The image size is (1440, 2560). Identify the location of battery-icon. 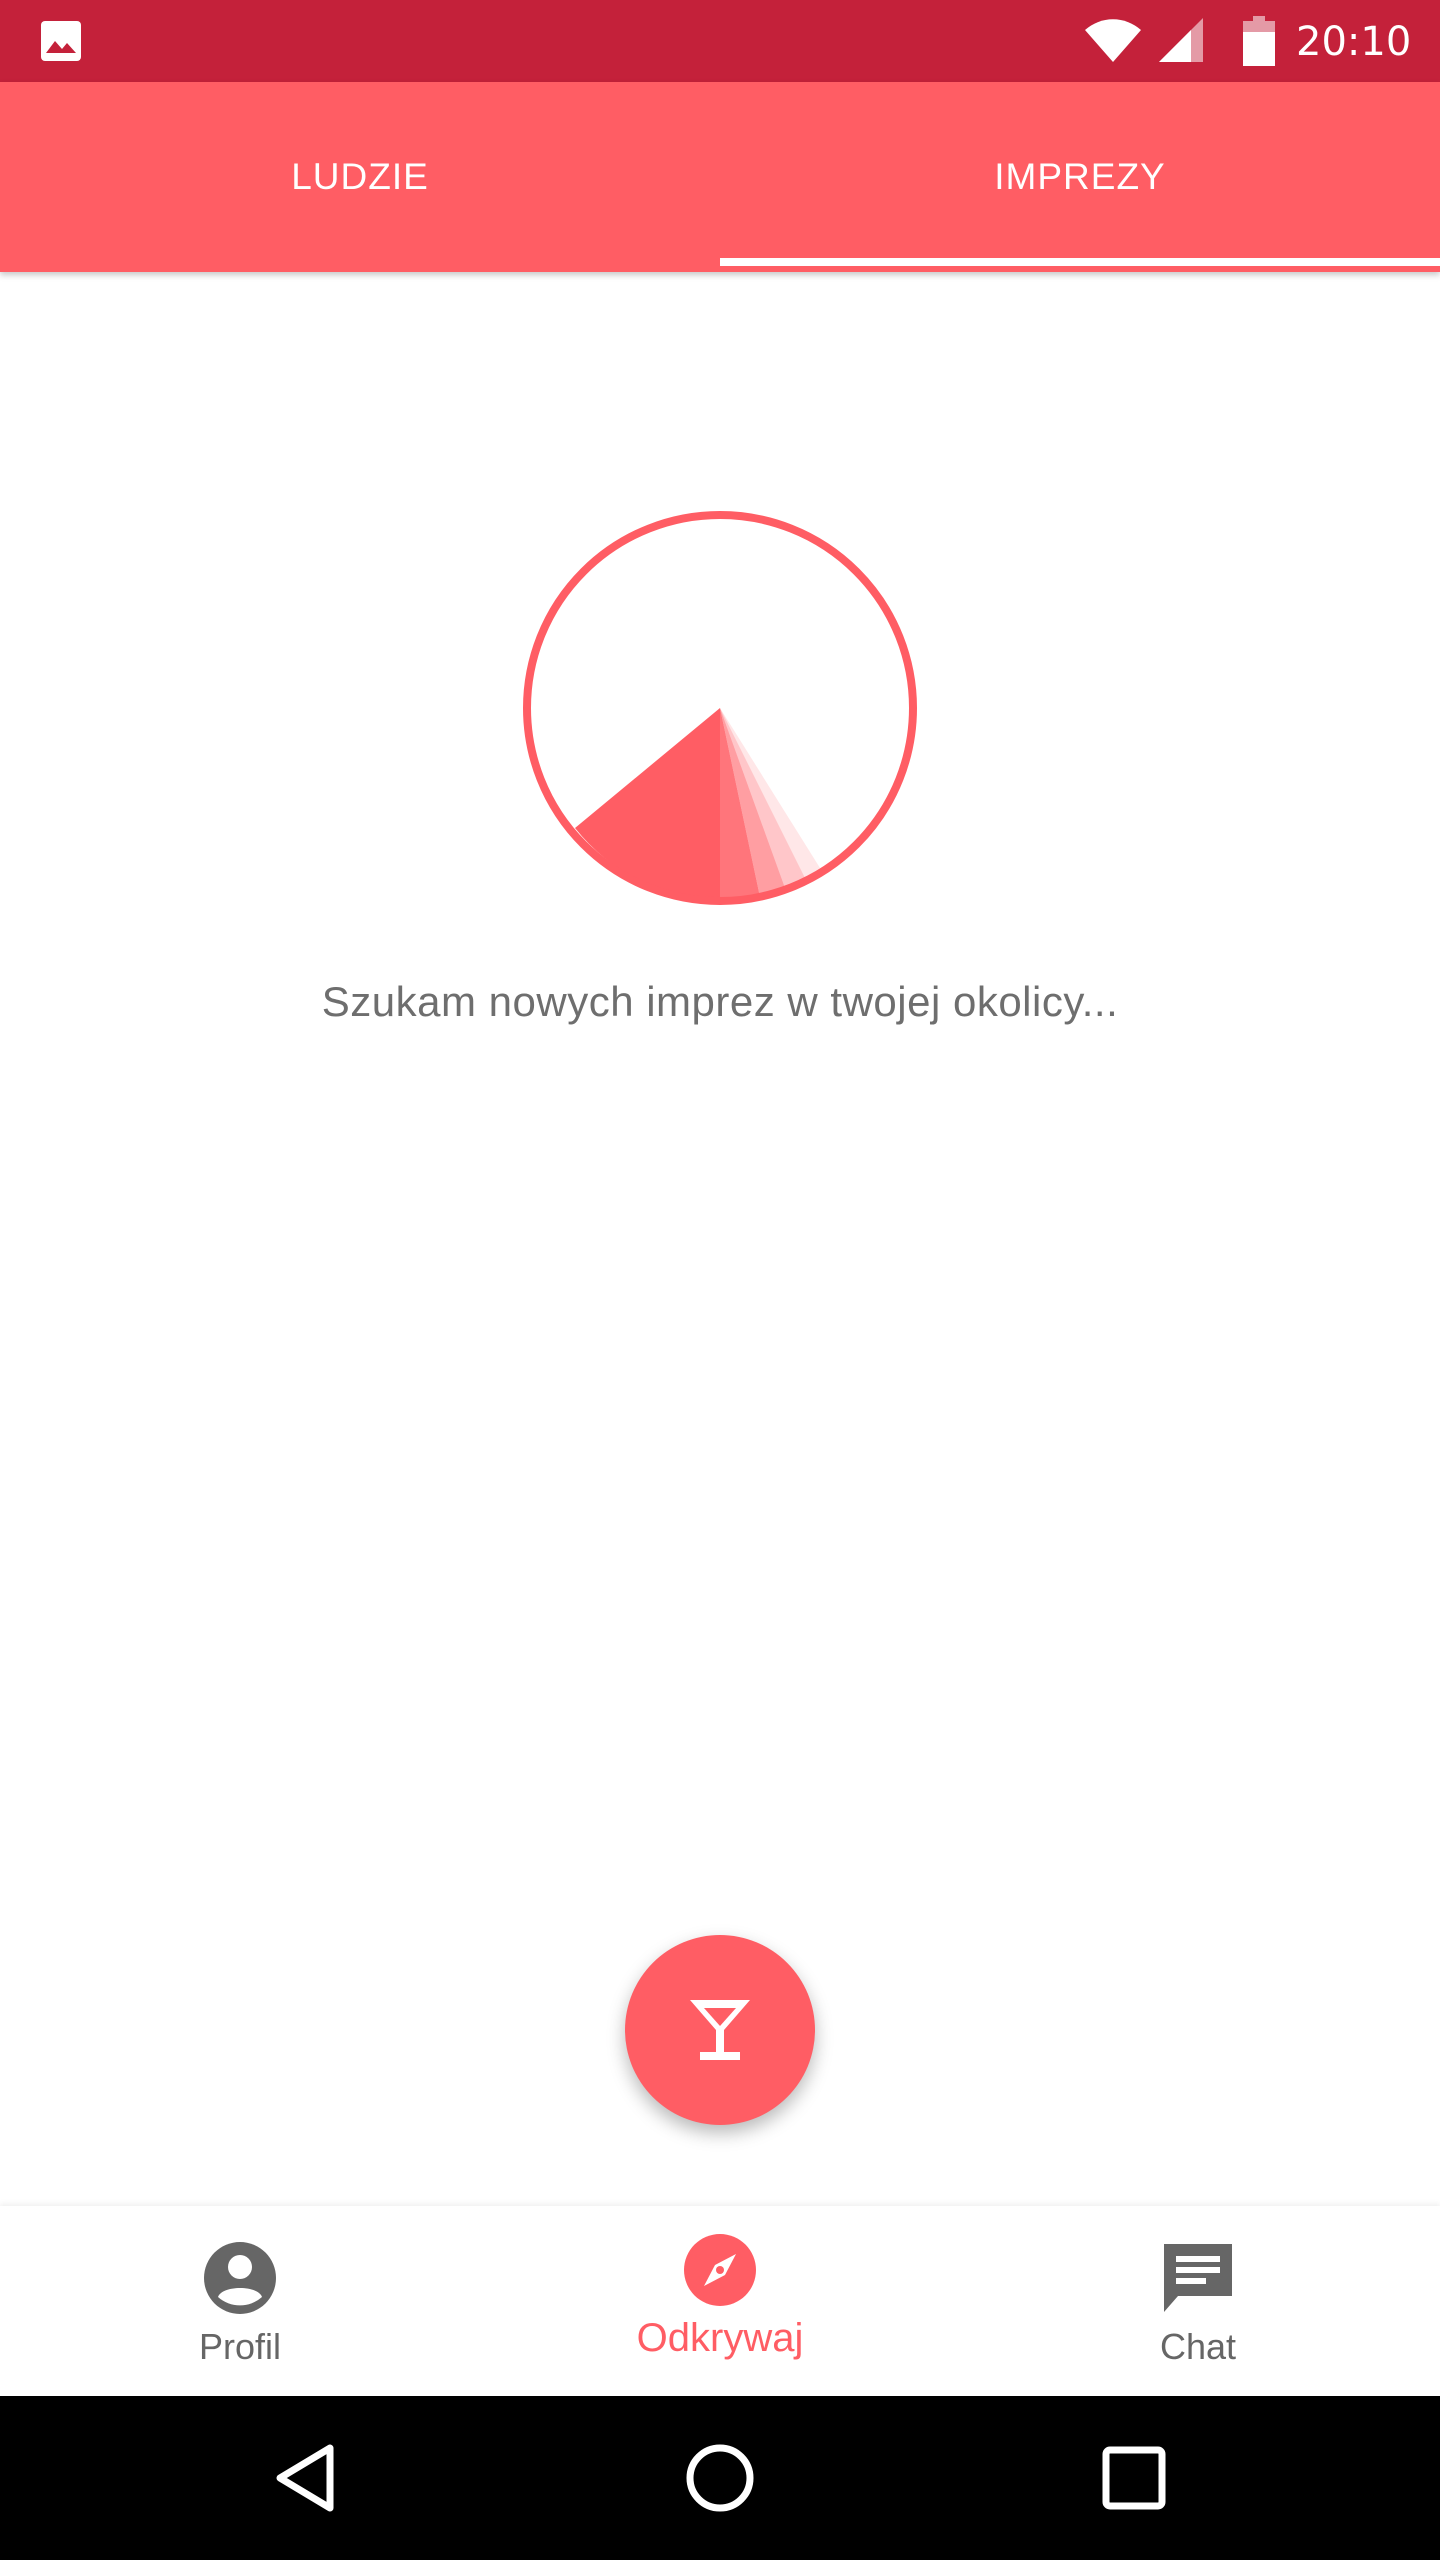
(1259, 41).